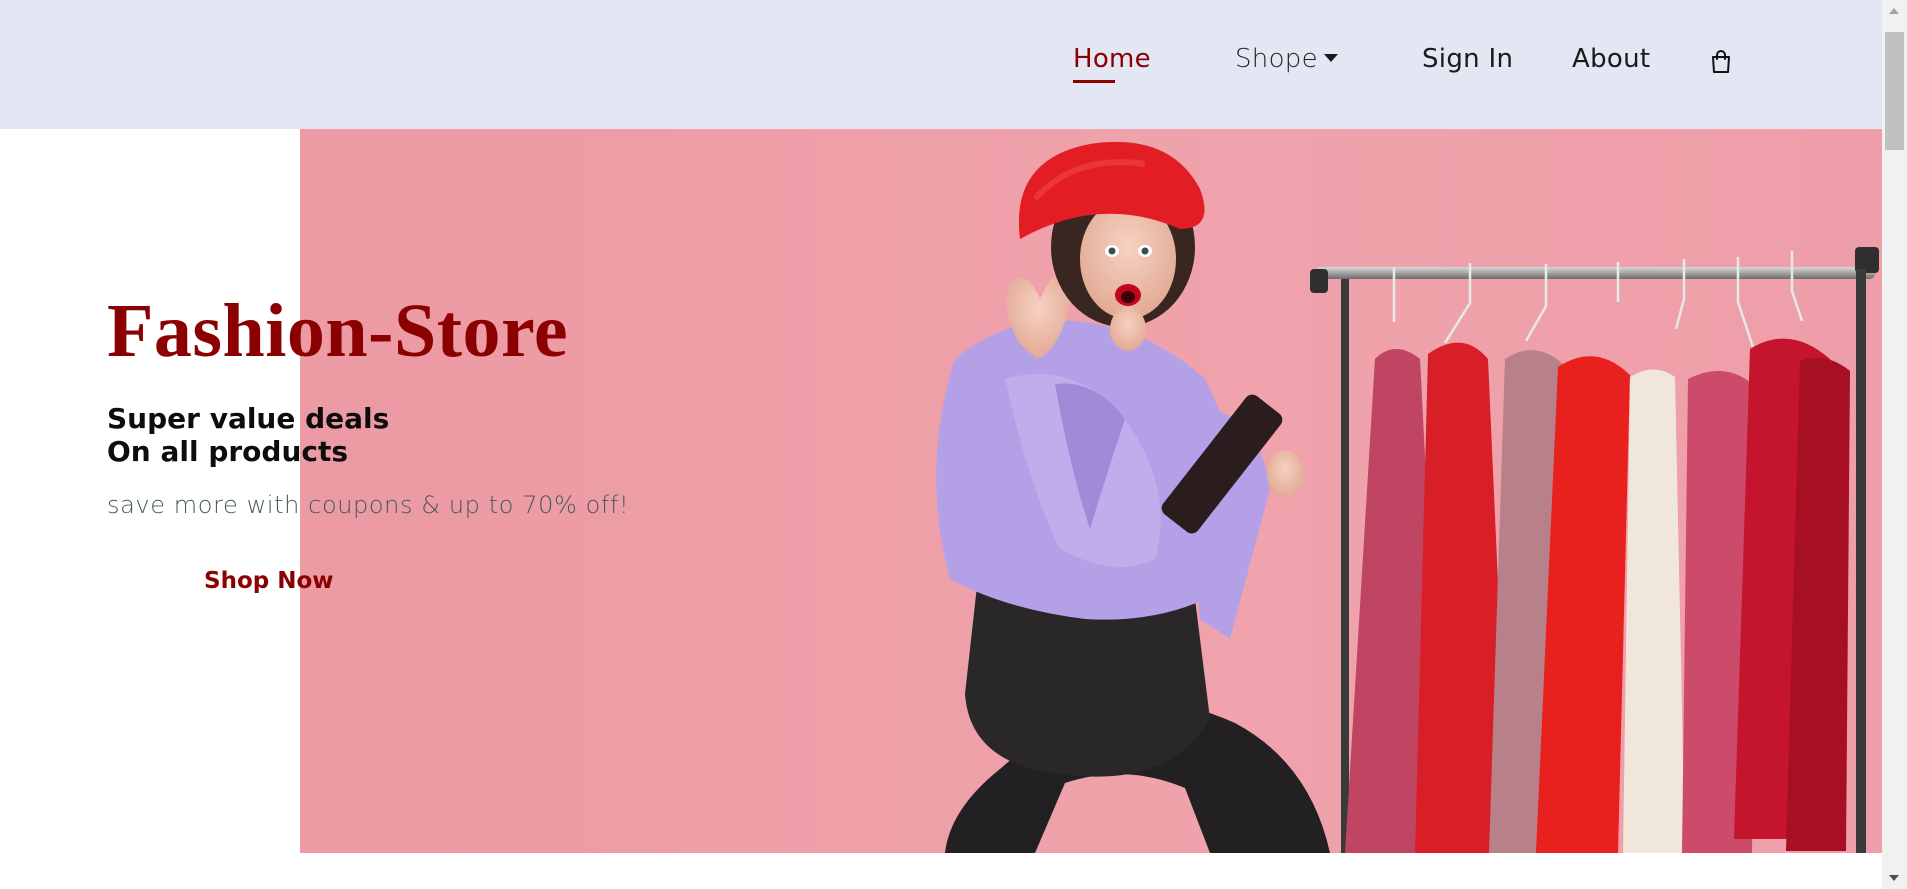 The image size is (1907, 889). Describe the element at coordinates (1276, 59) in the screenshot. I see `nav-shope-label: Shope` at that location.